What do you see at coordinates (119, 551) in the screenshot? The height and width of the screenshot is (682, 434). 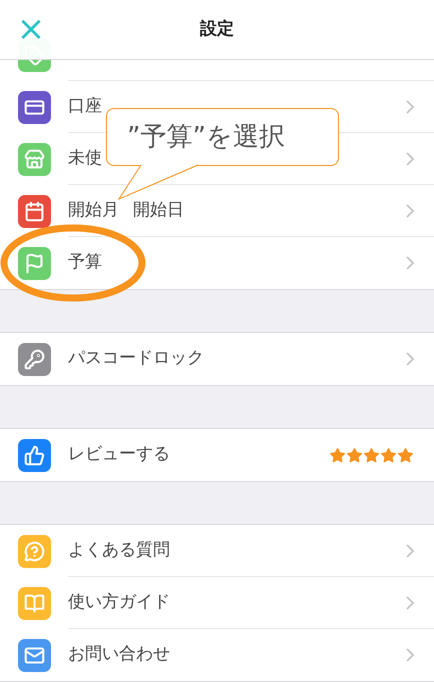 I see `setting-label: よくある質問` at bounding box center [119, 551].